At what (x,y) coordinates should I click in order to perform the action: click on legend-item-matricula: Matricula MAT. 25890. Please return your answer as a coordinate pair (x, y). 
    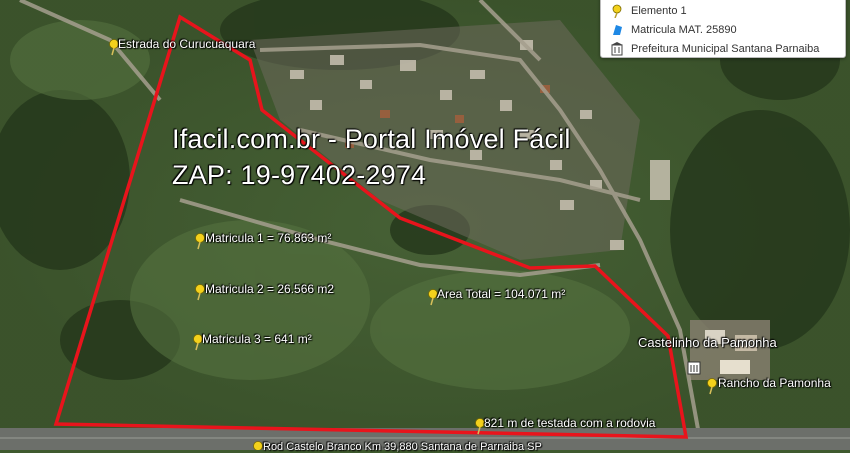
    Looking at the image, I should click on (674, 30).